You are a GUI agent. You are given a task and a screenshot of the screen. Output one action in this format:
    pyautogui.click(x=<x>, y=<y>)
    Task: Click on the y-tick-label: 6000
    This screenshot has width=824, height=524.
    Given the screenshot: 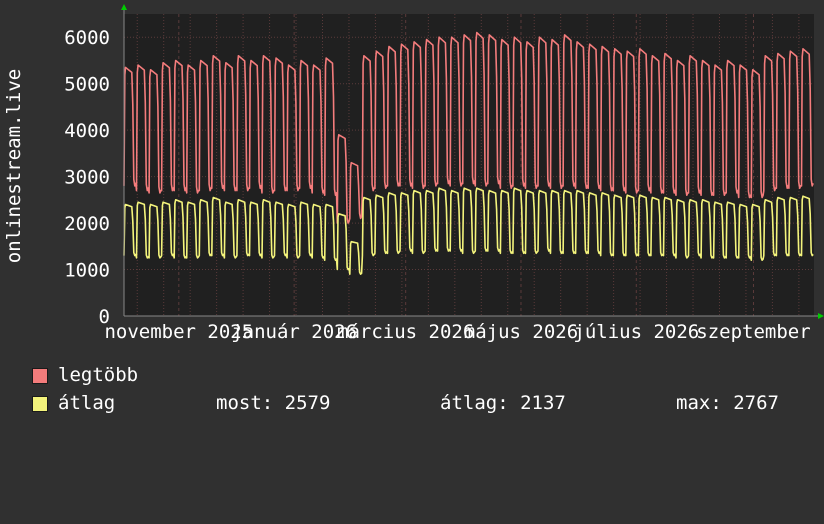 What is the action you would take?
    pyautogui.click(x=87, y=38)
    